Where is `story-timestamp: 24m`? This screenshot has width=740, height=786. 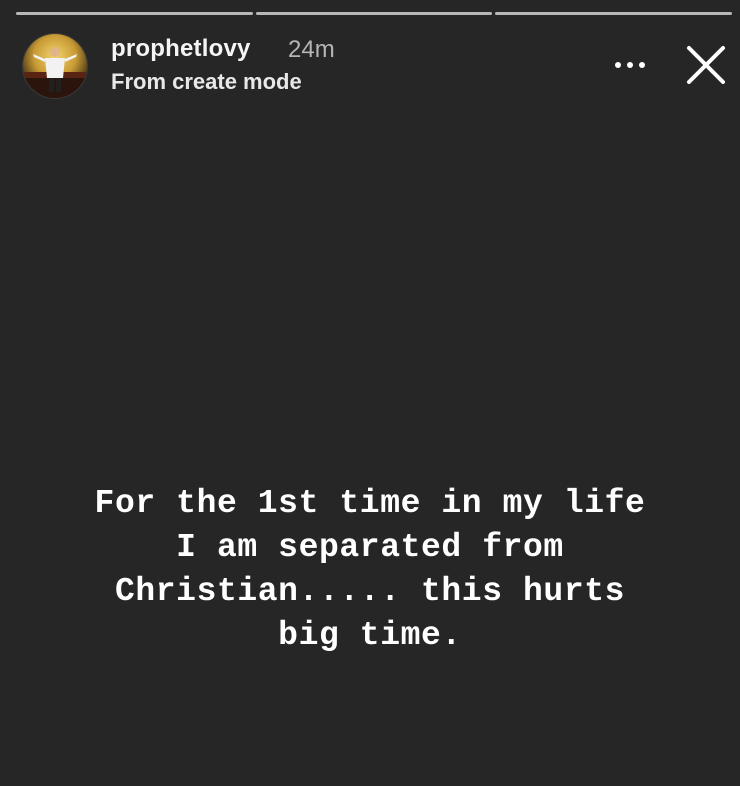 story-timestamp: 24m is located at coordinates (311, 49).